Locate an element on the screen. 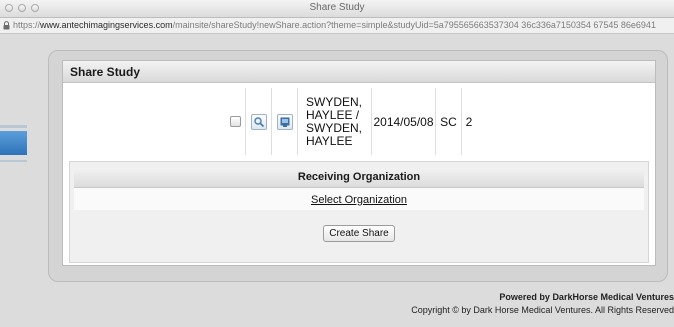 The width and height of the screenshot is (674, 327). receiving-organization-body: Select Organization is located at coordinates (359, 199).